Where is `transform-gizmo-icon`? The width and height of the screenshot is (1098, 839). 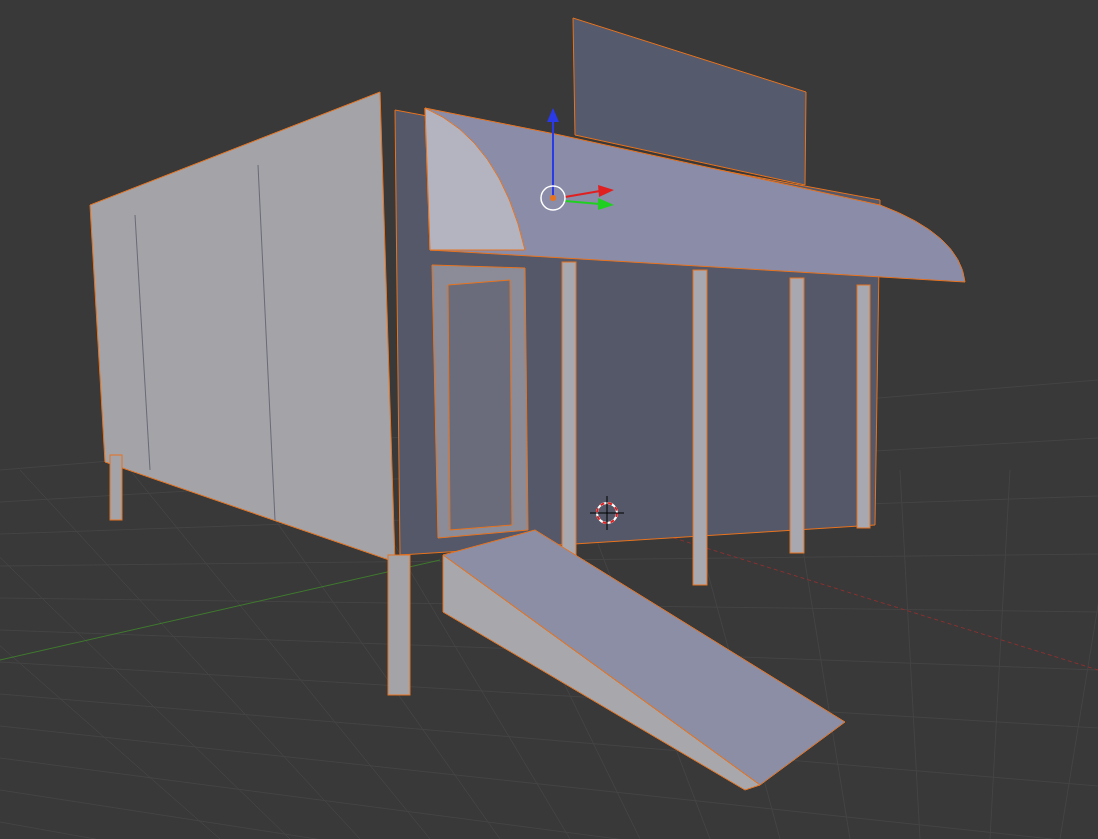 transform-gizmo-icon is located at coordinates (577, 159).